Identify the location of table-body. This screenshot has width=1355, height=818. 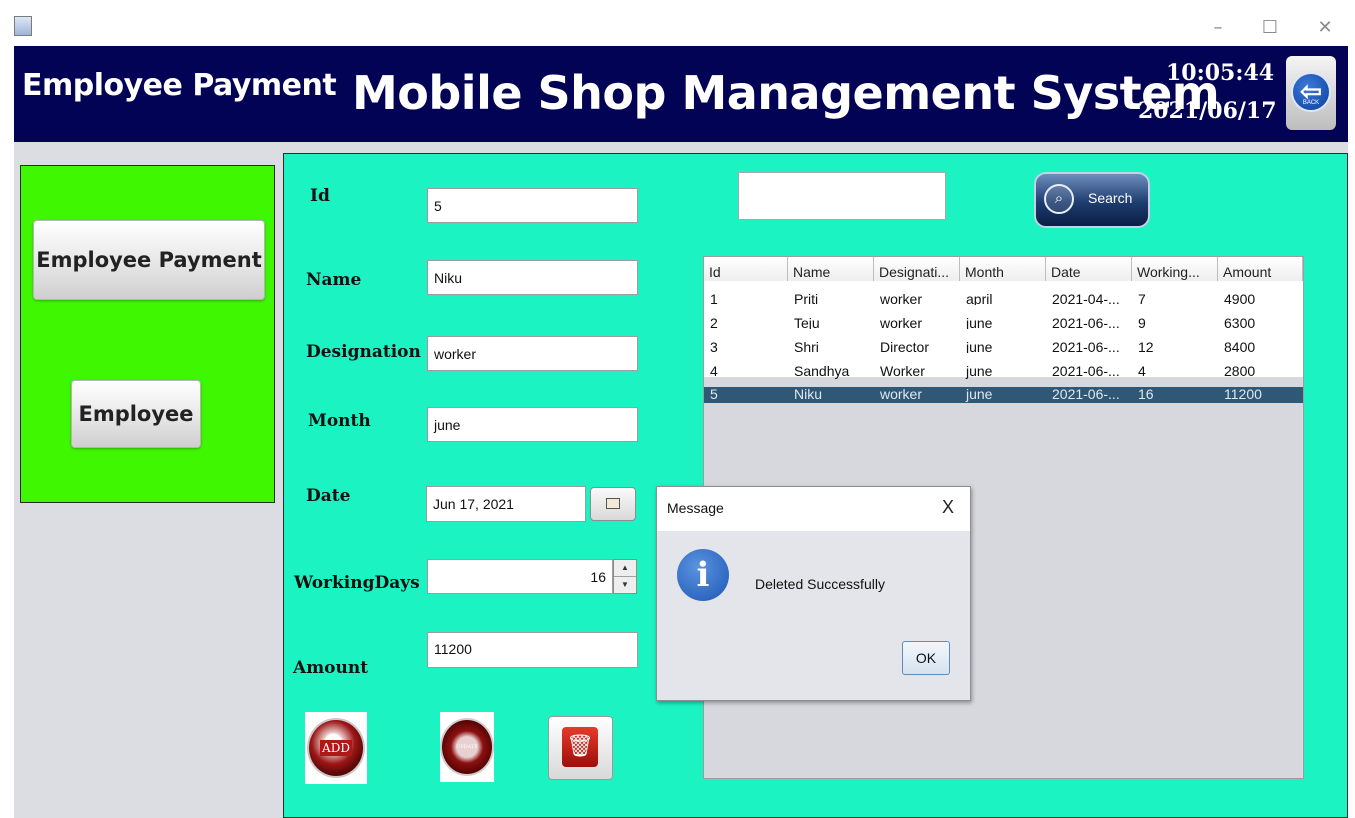
(1003, 334).